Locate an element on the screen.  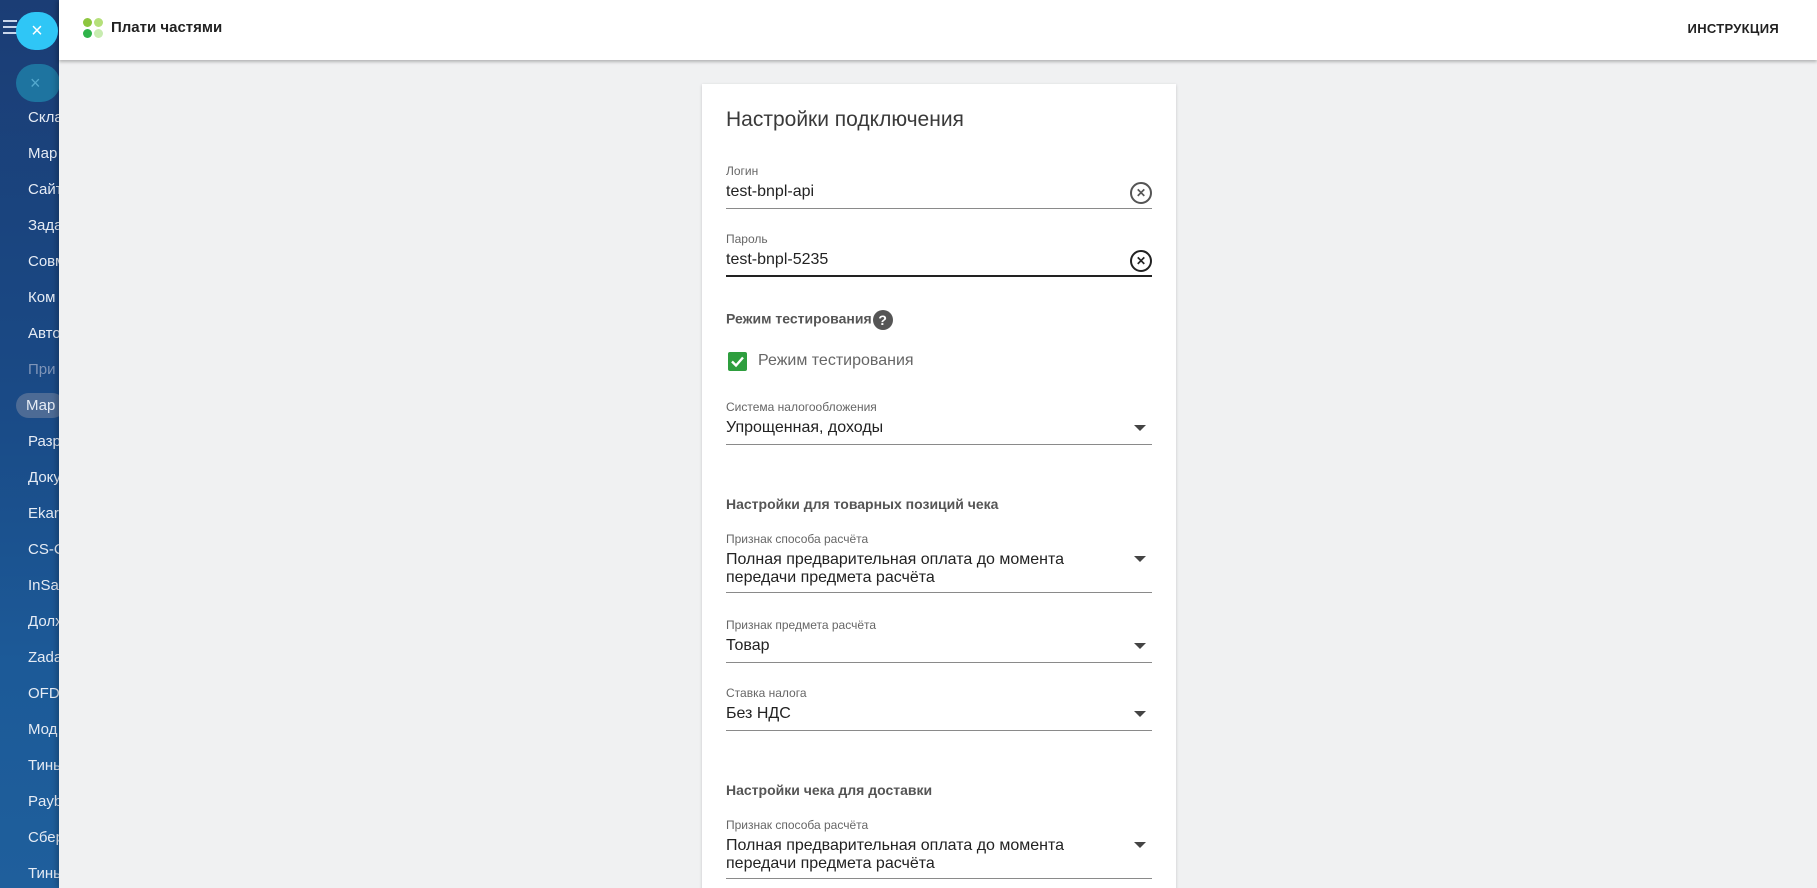
sidebar-item-label: Разр is located at coordinates (44, 441).